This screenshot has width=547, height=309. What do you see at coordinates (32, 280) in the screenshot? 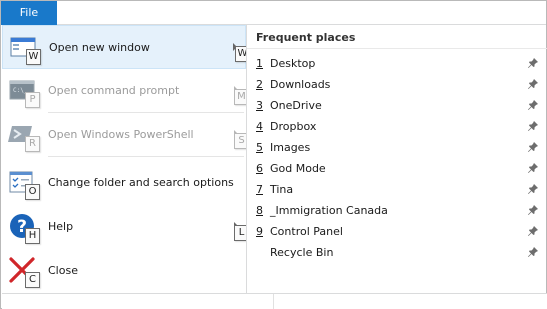
I see `keytip-c: C` at bounding box center [32, 280].